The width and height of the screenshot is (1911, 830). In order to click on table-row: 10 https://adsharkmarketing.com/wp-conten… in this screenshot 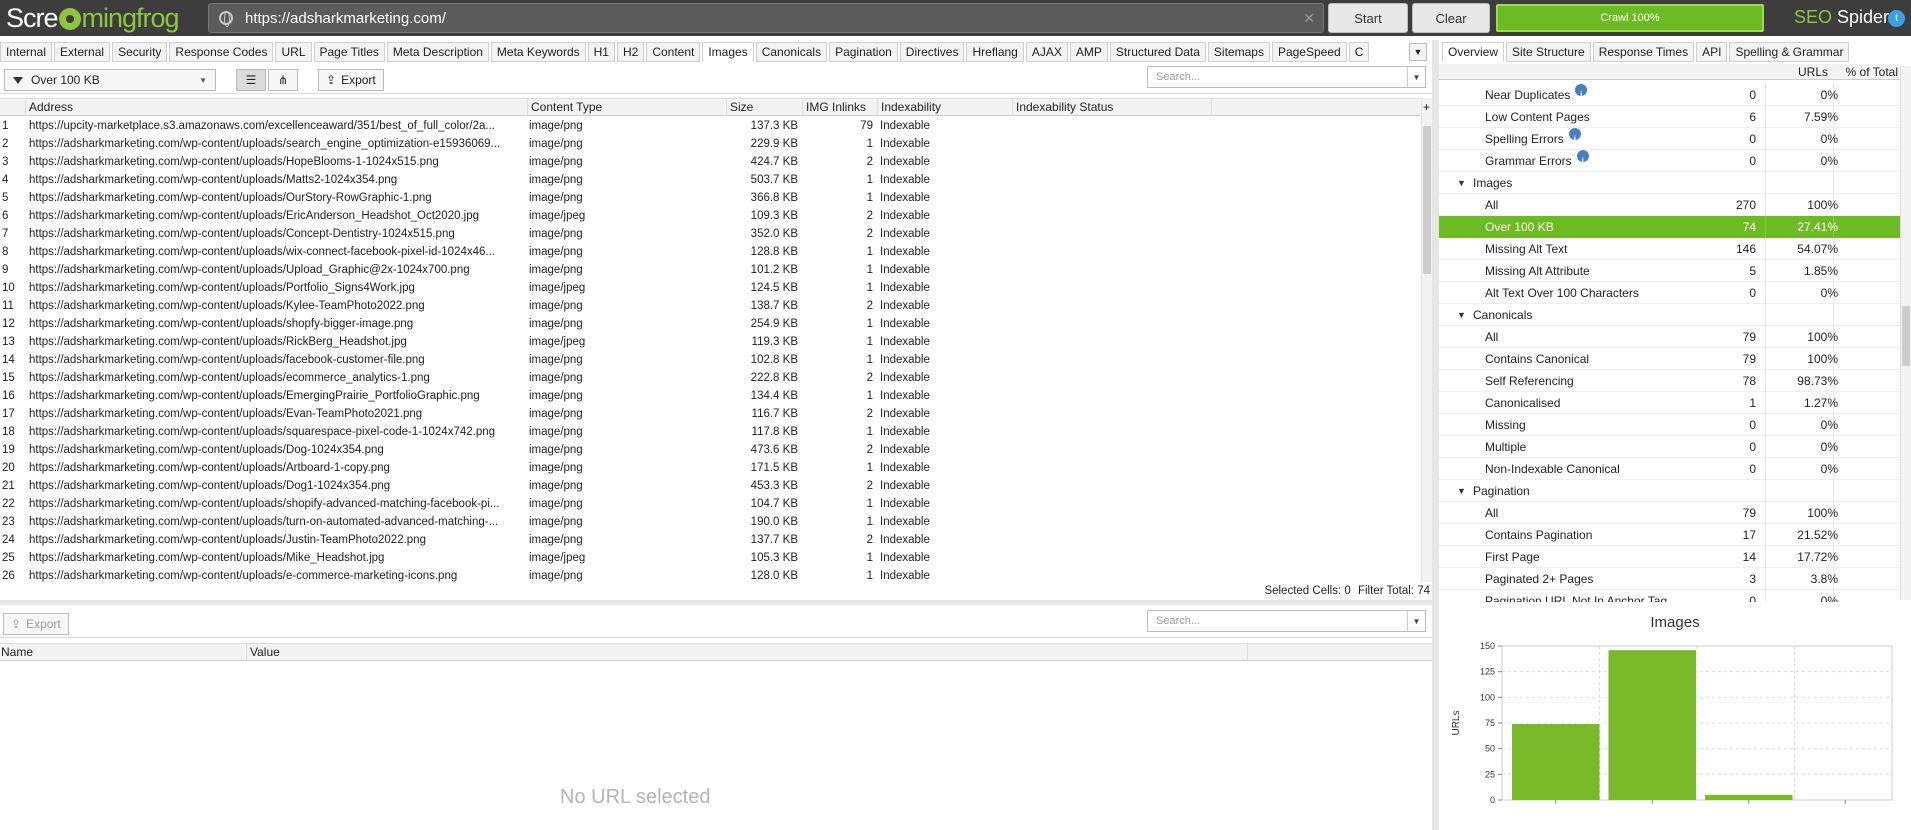, I will do `click(710, 288)`.